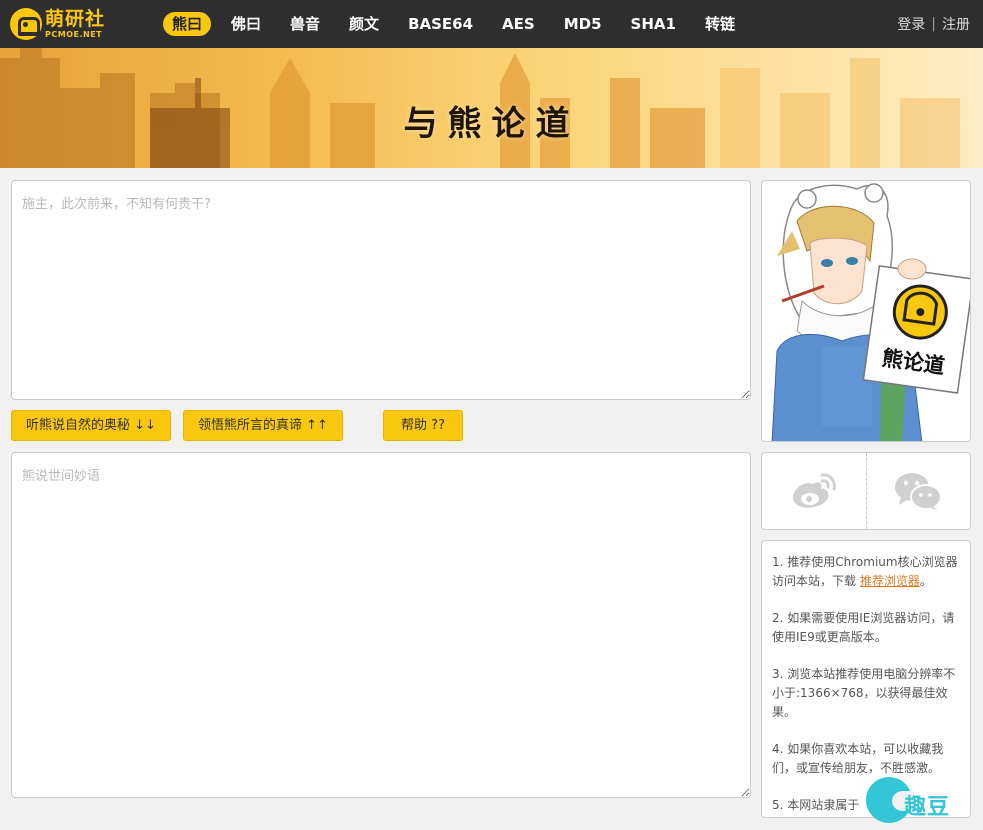 The image size is (983, 830). I want to click on share-weibo, so click(814, 491).